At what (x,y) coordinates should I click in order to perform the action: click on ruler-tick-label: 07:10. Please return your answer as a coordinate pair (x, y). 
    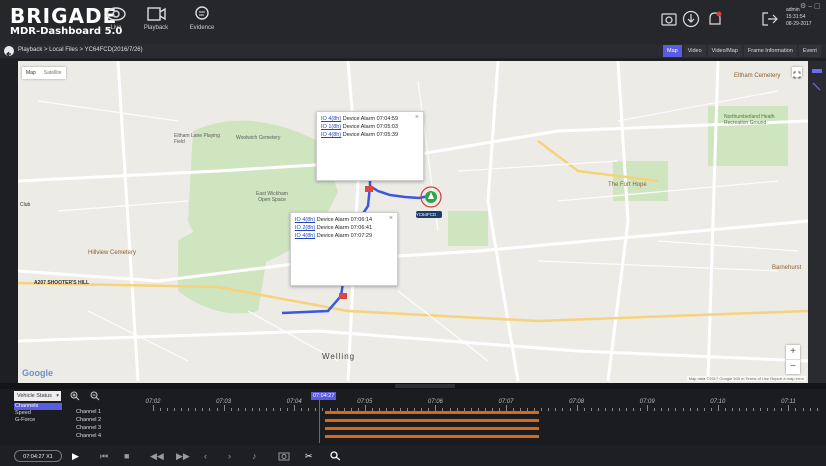
    Looking at the image, I should click on (718, 402).